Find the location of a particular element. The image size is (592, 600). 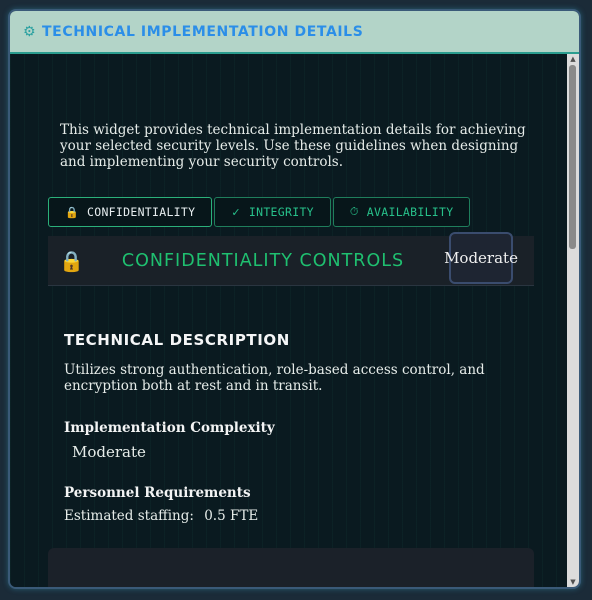

technical-description-heading: TECHNICAL DESCRIPTION is located at coordinates (177, 340).